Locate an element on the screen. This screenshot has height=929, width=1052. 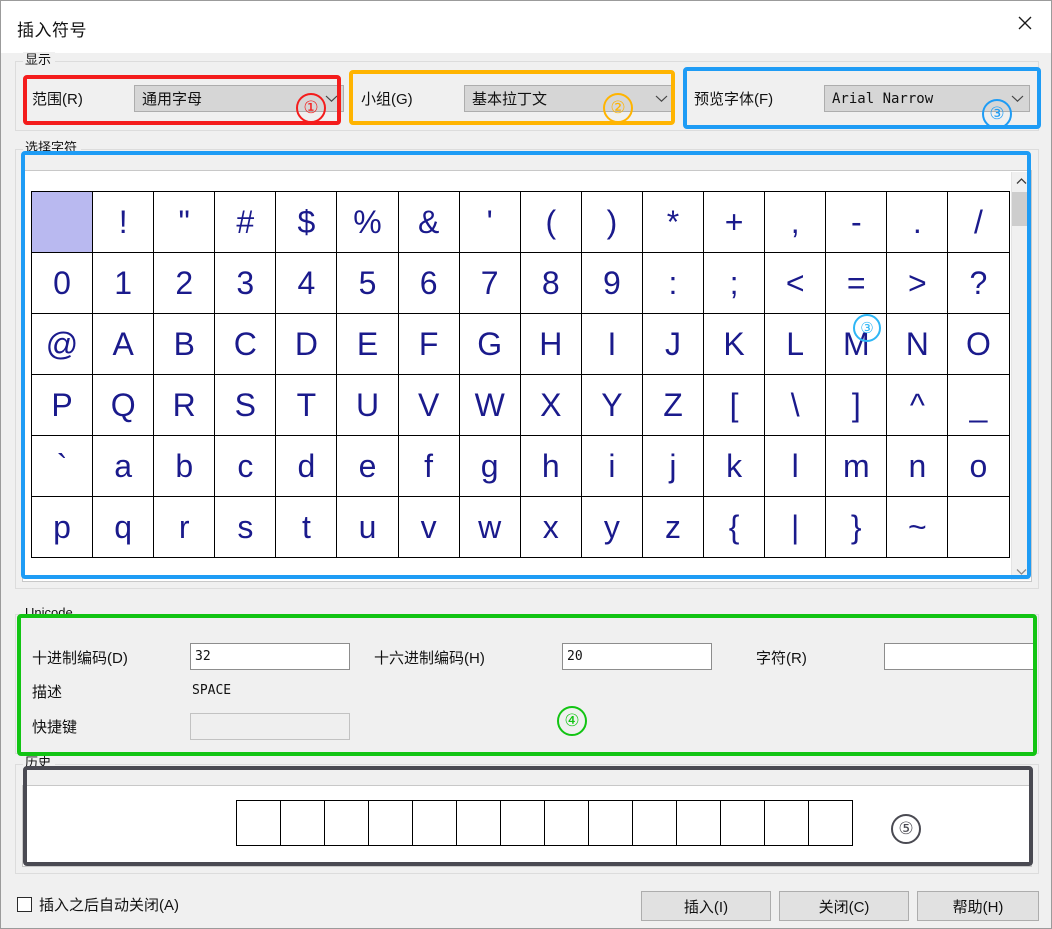
char-cell: b is located at coordinates (184, 466).